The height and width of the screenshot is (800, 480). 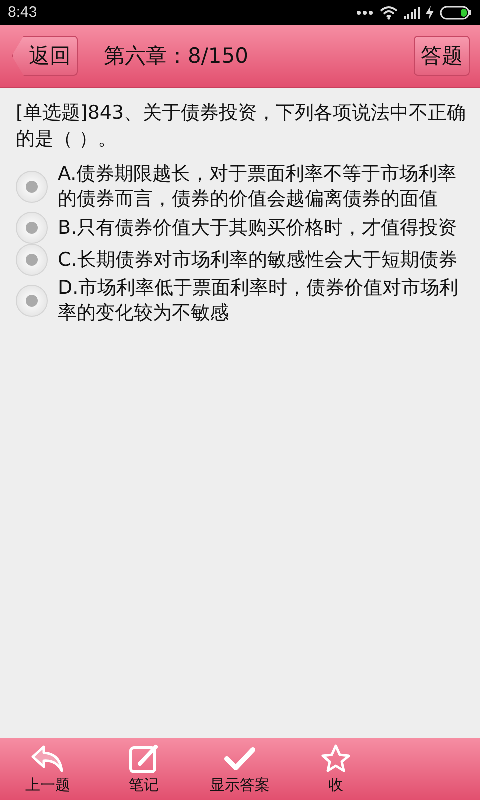 I want to click on option-text: C.长期债券对市场利率的敏感性会大于短期债券, so click(x=260, y=260).